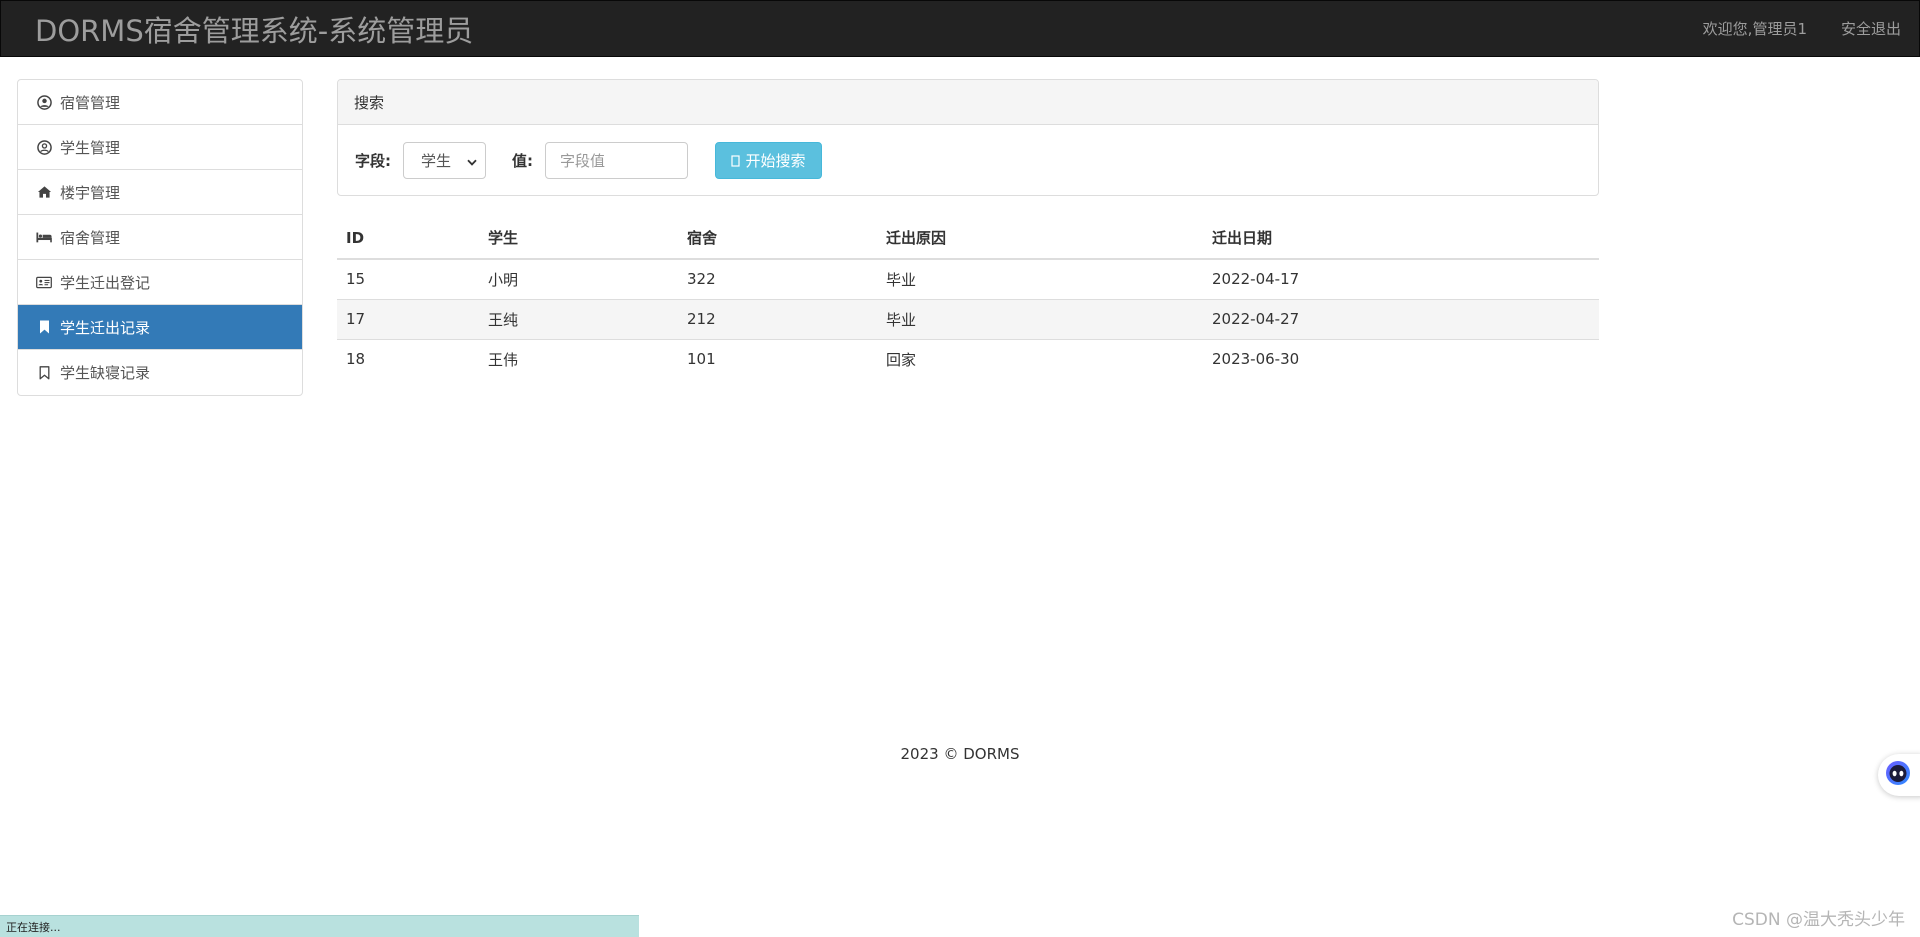  I want to click on bookmark-outline-icon, so click(44, 373).